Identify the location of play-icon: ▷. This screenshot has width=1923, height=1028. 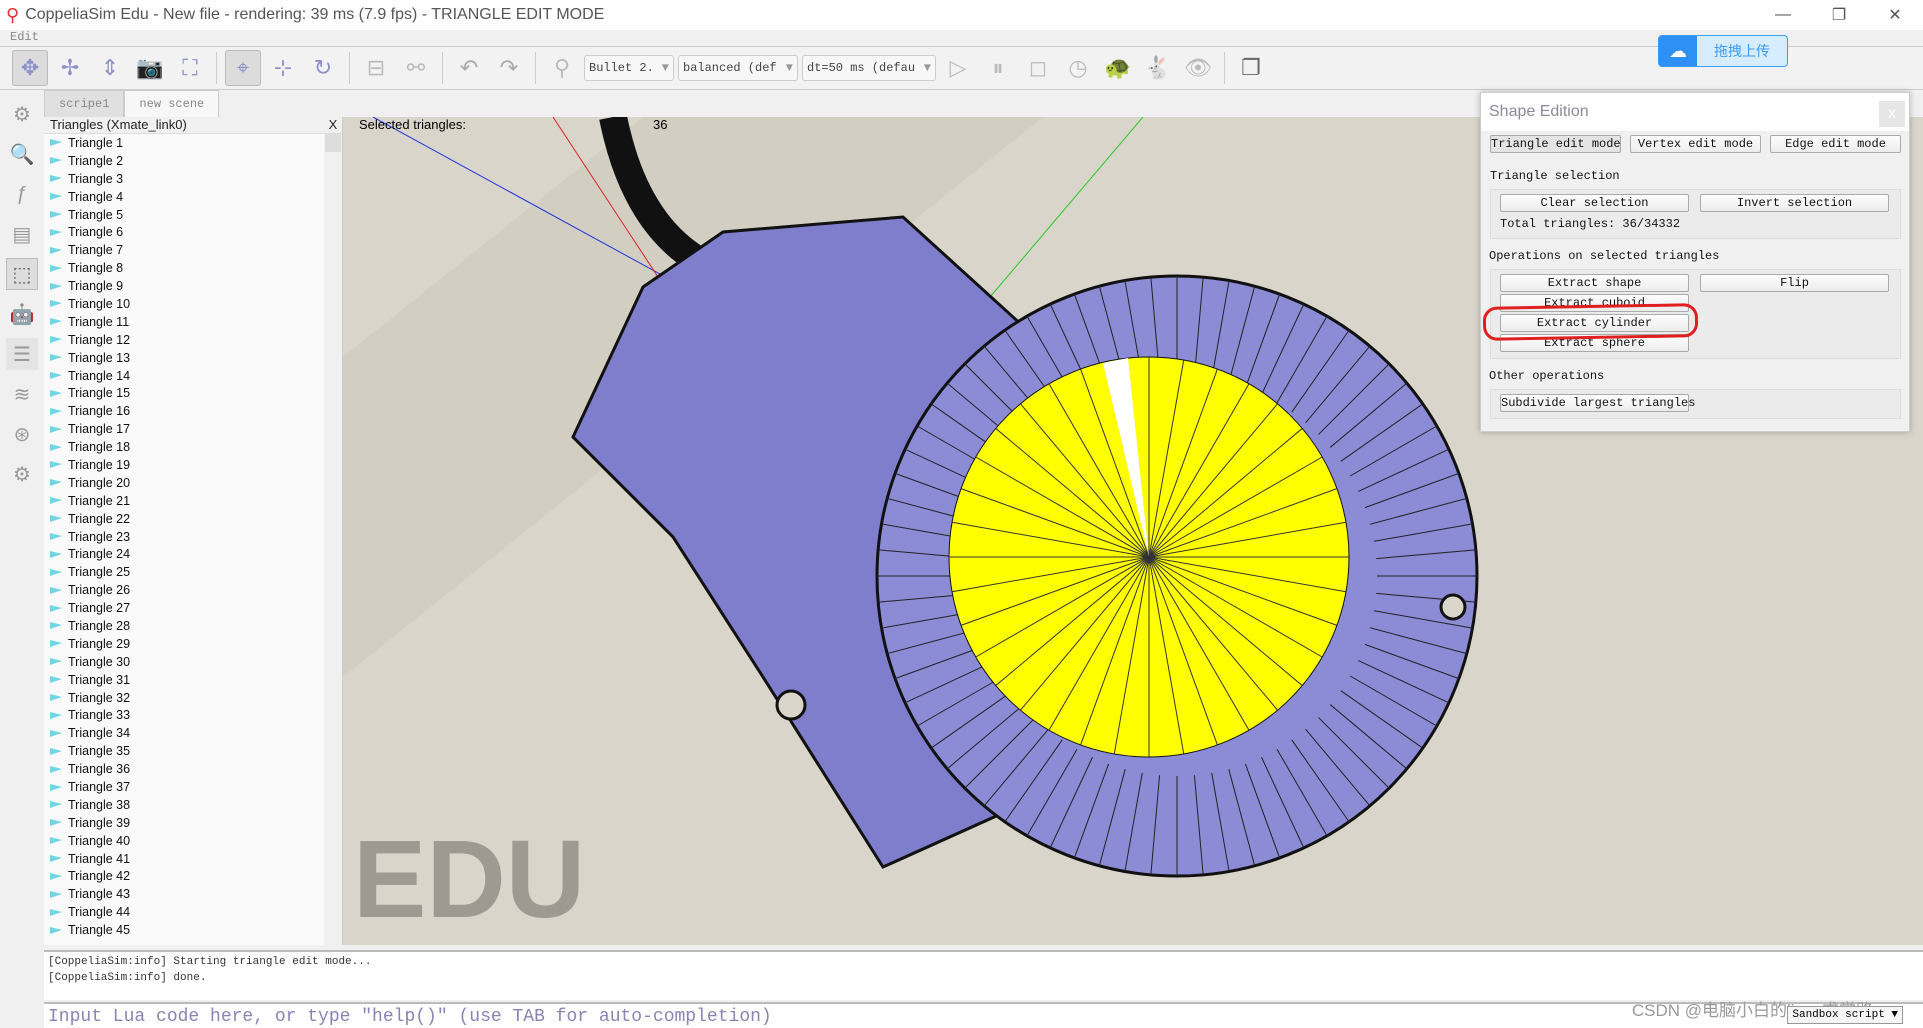
(958, 68).